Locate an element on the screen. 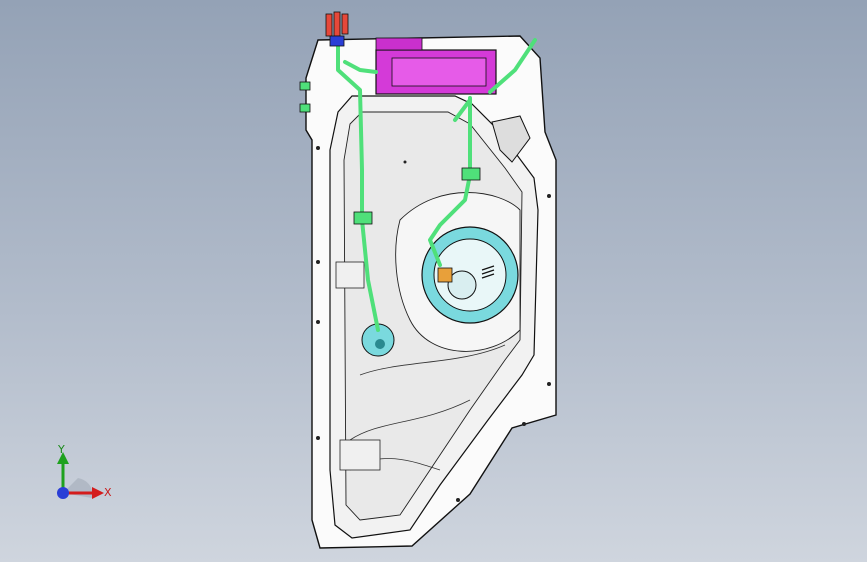  x-axis-arrow-icon is located at coordinates (98, 493).